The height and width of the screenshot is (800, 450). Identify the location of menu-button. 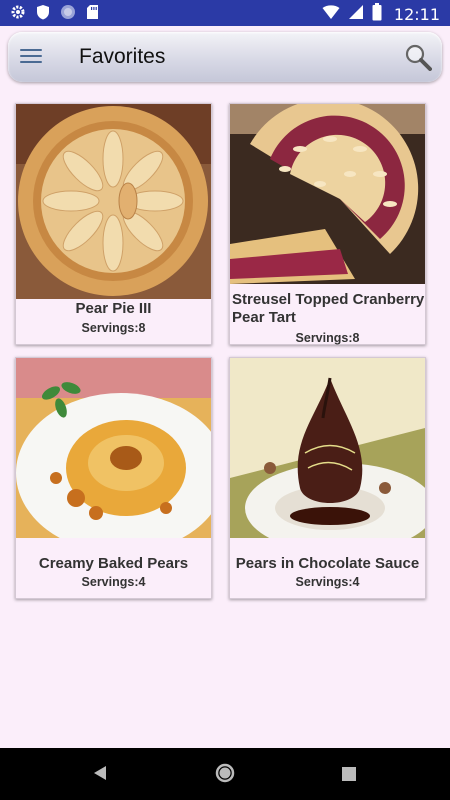
(31, 57).